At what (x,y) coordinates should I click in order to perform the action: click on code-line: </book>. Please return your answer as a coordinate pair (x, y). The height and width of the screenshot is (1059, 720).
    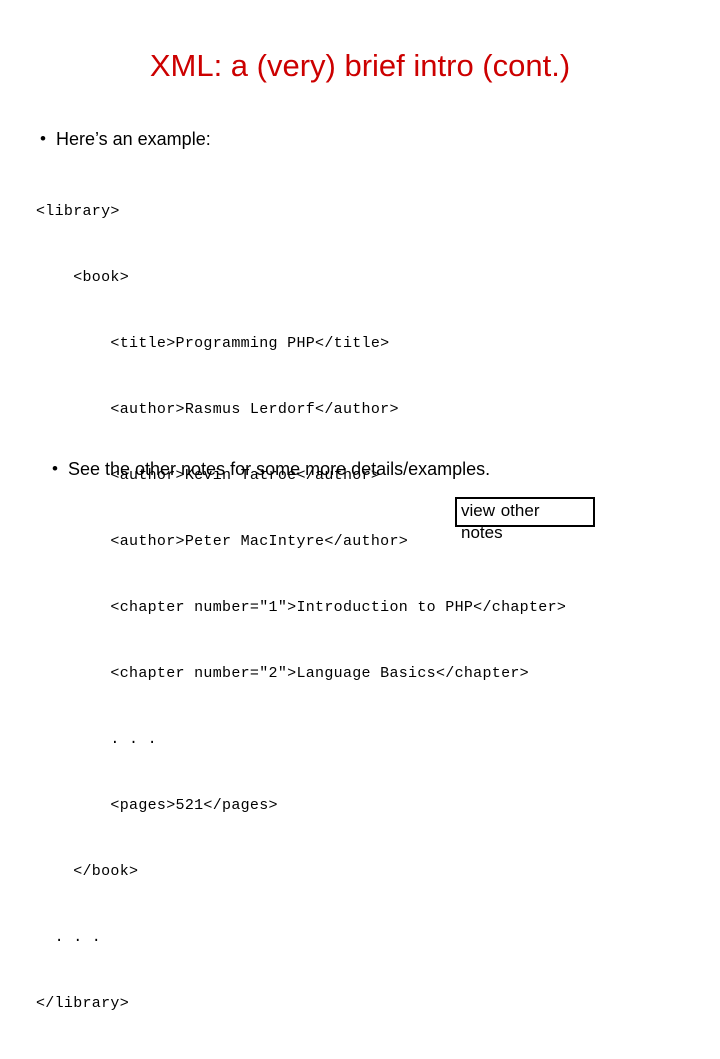
    Looking at the image, I should click on (87, 871).